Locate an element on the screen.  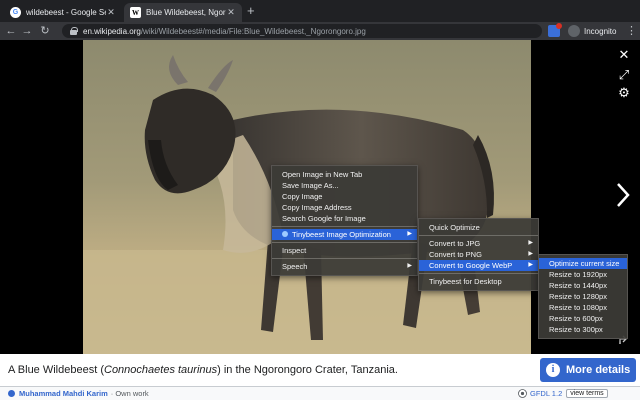
menu-item-tinybeest-desktop: Tinybeest for Desktop is located at coordinates (478, 281).